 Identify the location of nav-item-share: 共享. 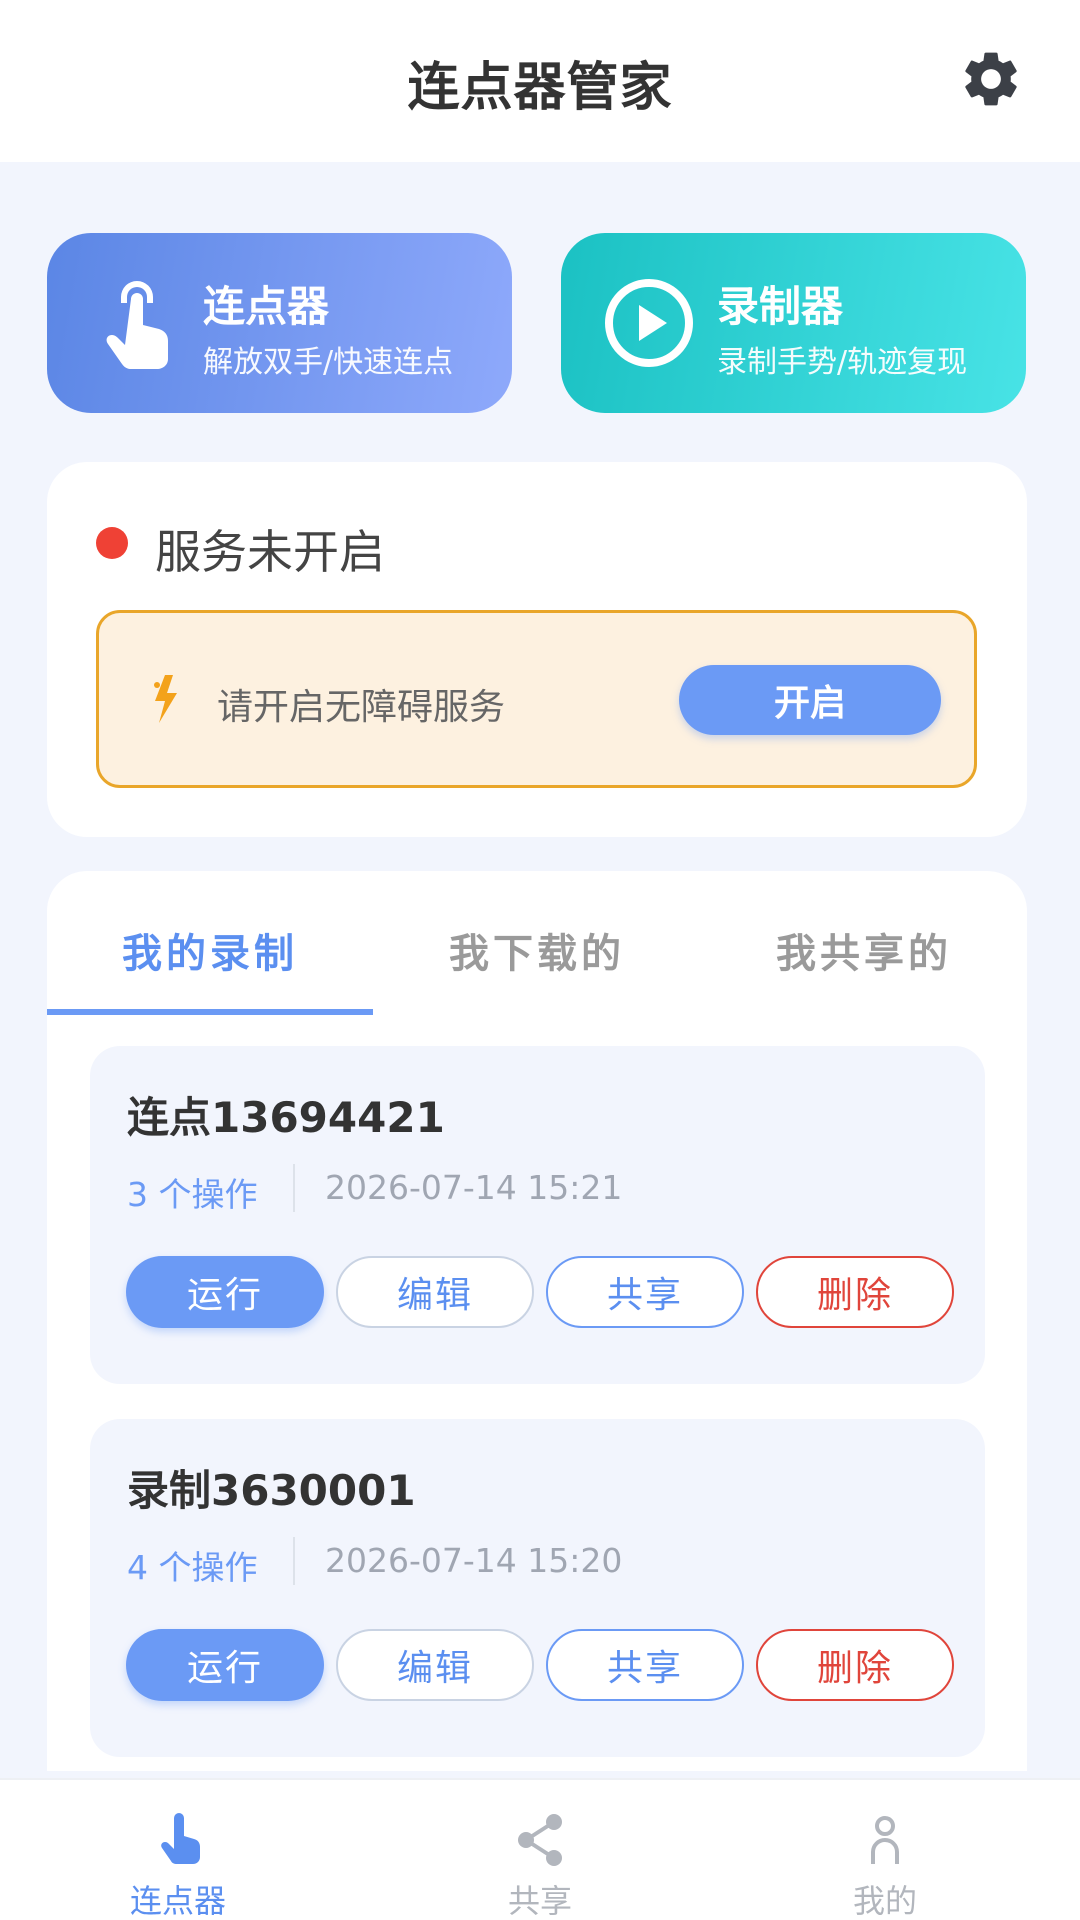
(540, 1850).